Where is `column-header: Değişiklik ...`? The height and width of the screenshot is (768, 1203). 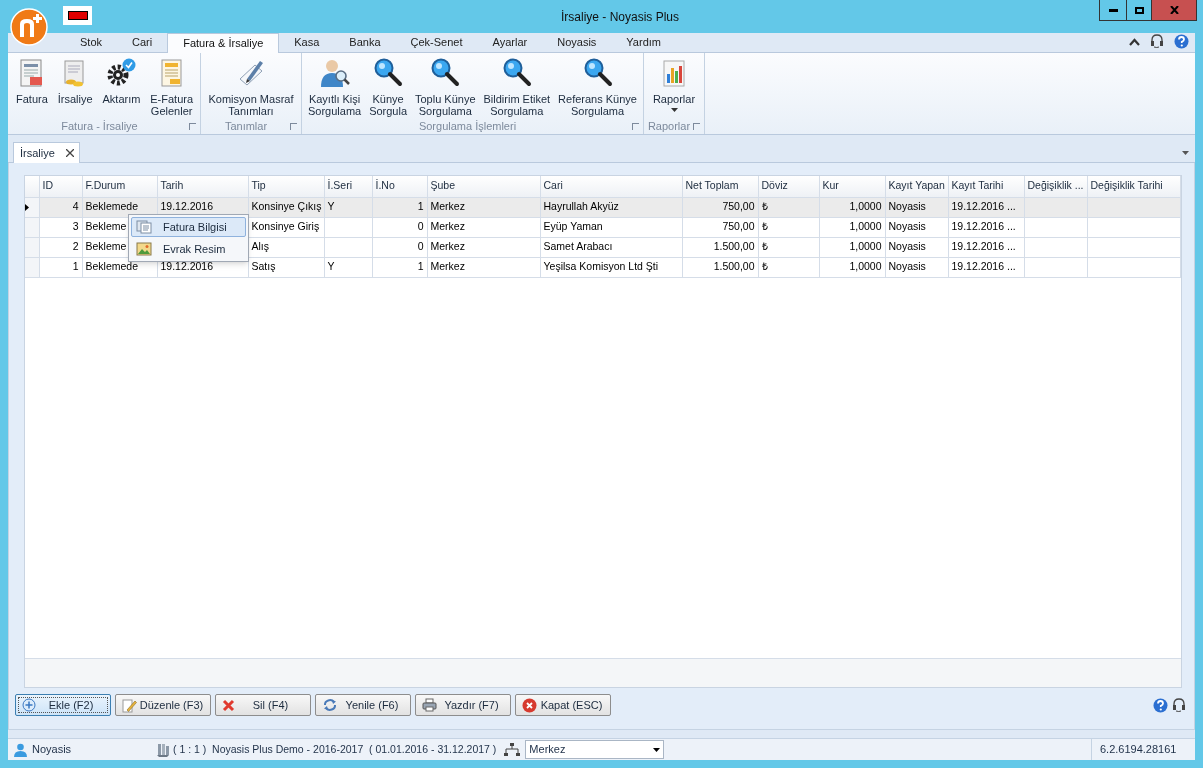
column-header: Değişiklik ... is located at coordinates (1055, 186).